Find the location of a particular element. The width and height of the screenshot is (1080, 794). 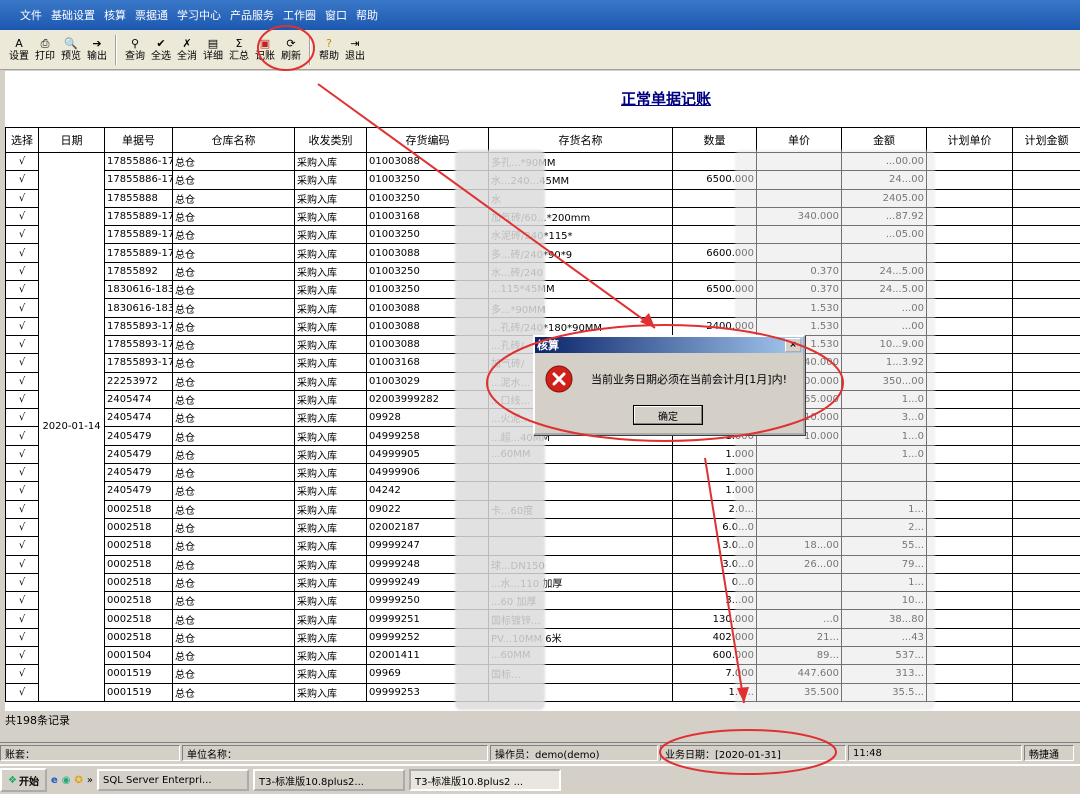

toolbar-button: ➔输出 is located at coordinates (97, 50).